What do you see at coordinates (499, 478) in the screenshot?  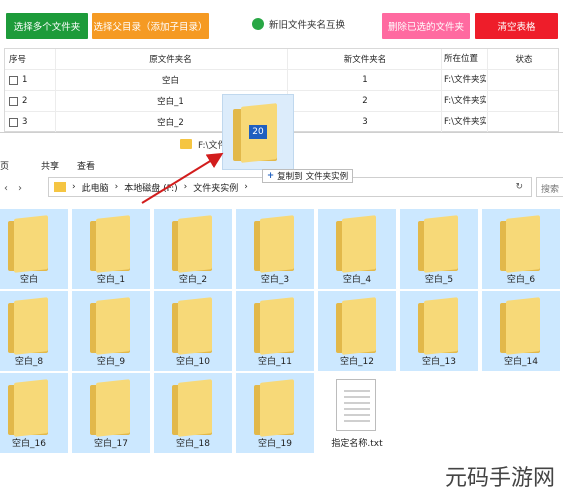 I see `watermark: 元码手游网` at bounding box center [499, 478].